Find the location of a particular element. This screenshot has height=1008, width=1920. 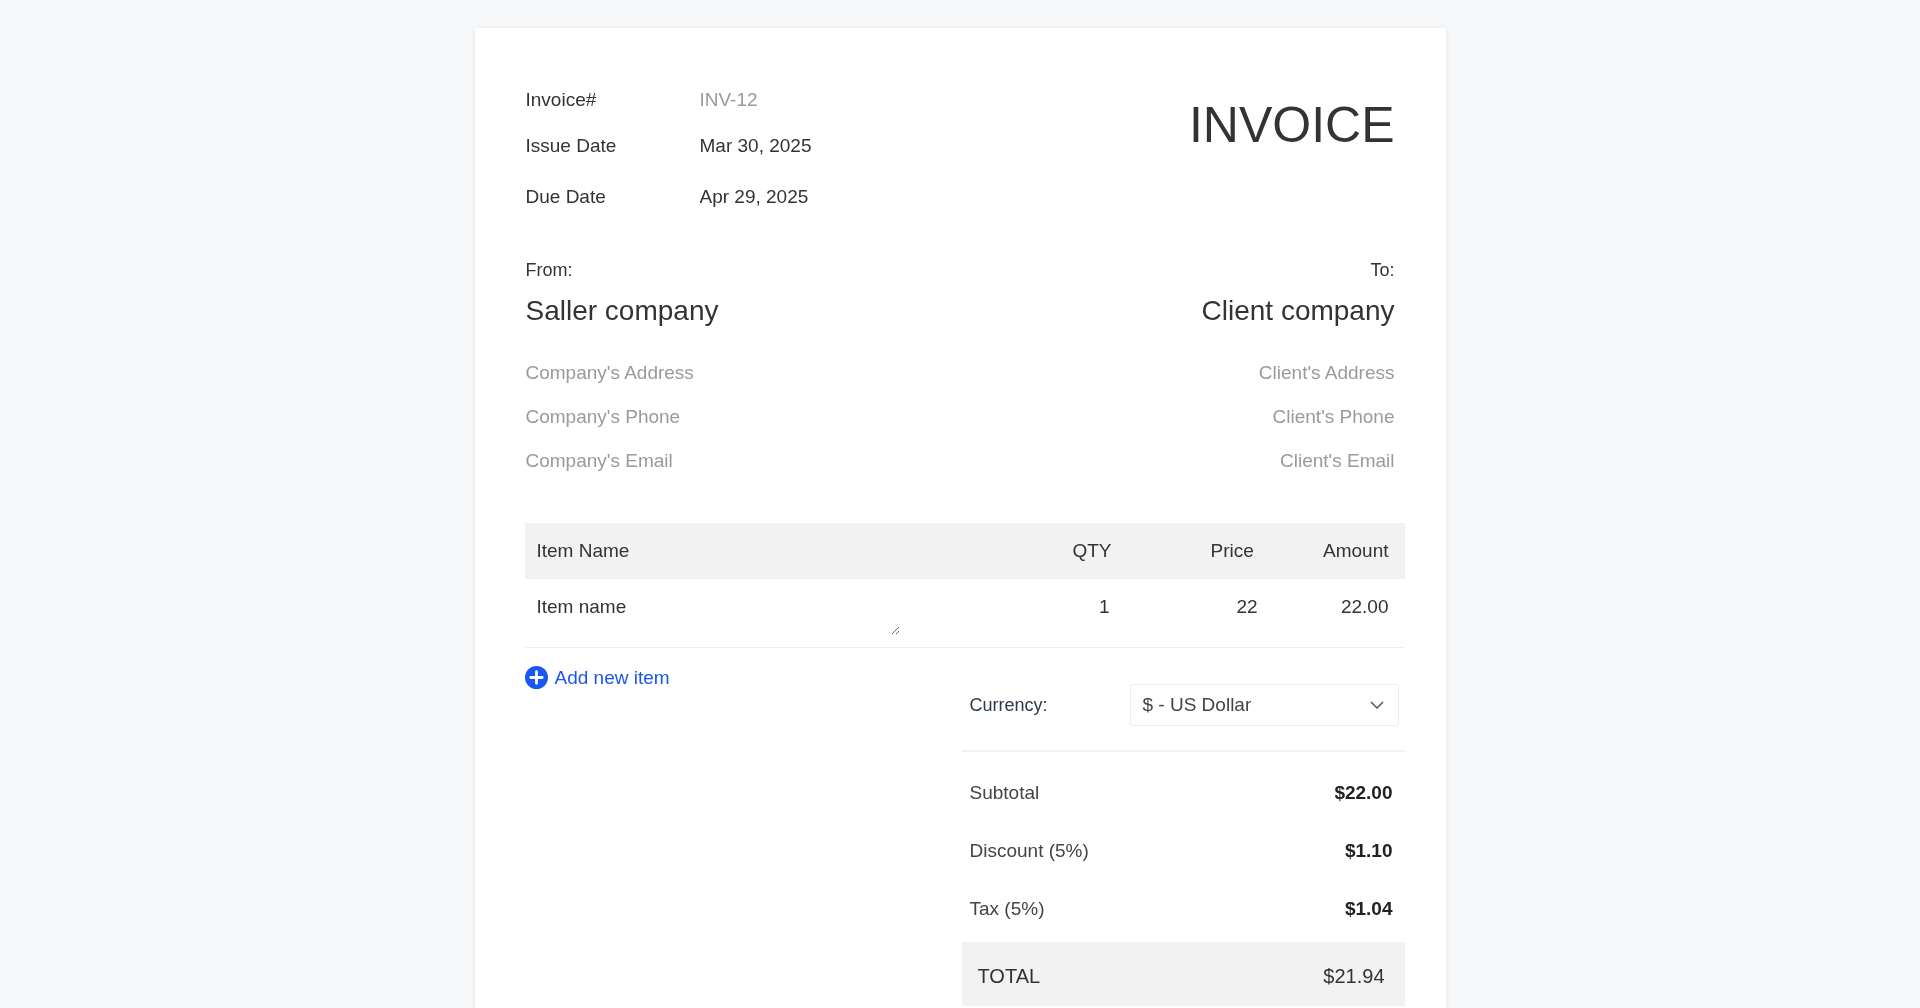

price-field: 22 is located at coordinates (1183, 607).